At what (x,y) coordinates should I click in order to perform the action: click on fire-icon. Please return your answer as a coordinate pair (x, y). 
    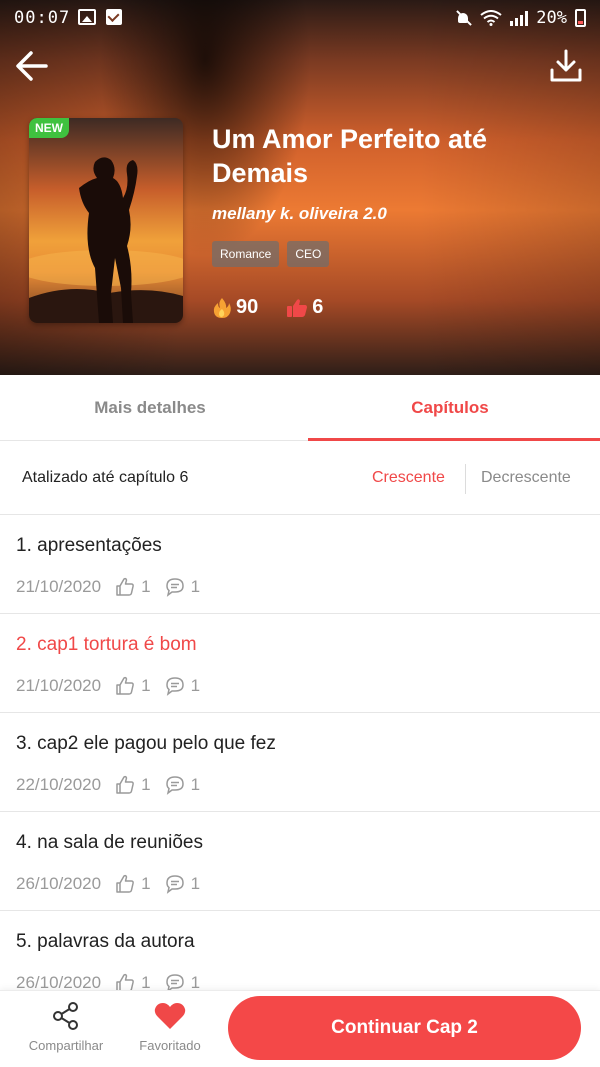
    Looking at the image, I should click on (222, 307).